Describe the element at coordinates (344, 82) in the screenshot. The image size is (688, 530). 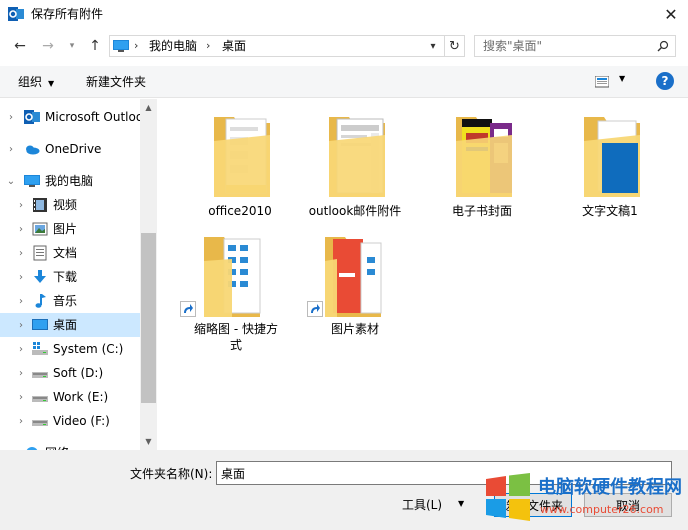
I see `toolbar: 组织 ▼ 新建文件夹 ▼ ?` at that location.